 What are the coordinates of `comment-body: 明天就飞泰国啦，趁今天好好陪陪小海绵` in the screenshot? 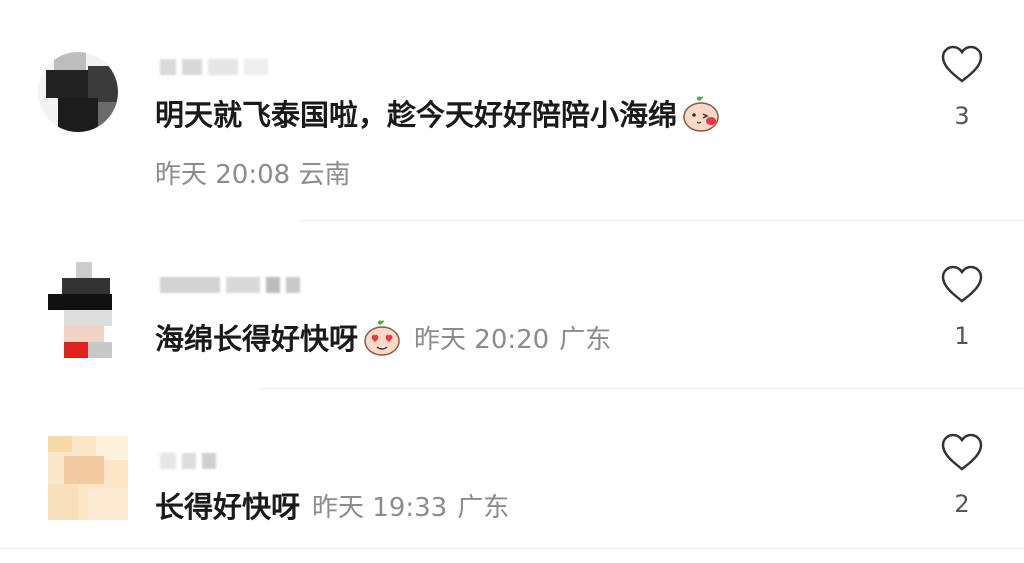 It's located at (416, 115).